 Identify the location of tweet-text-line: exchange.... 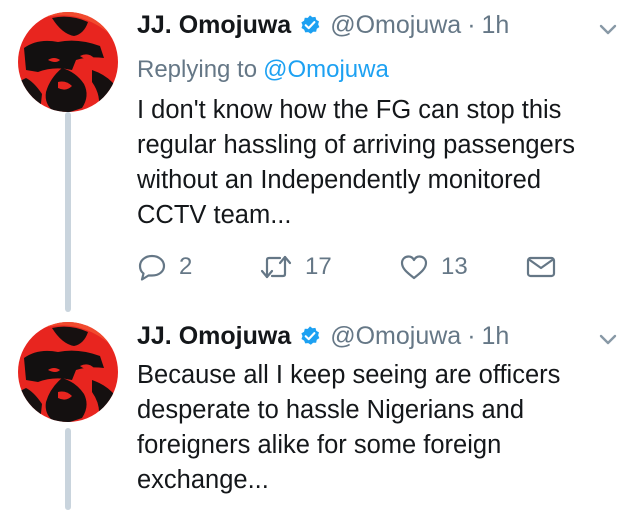
(203, 480).